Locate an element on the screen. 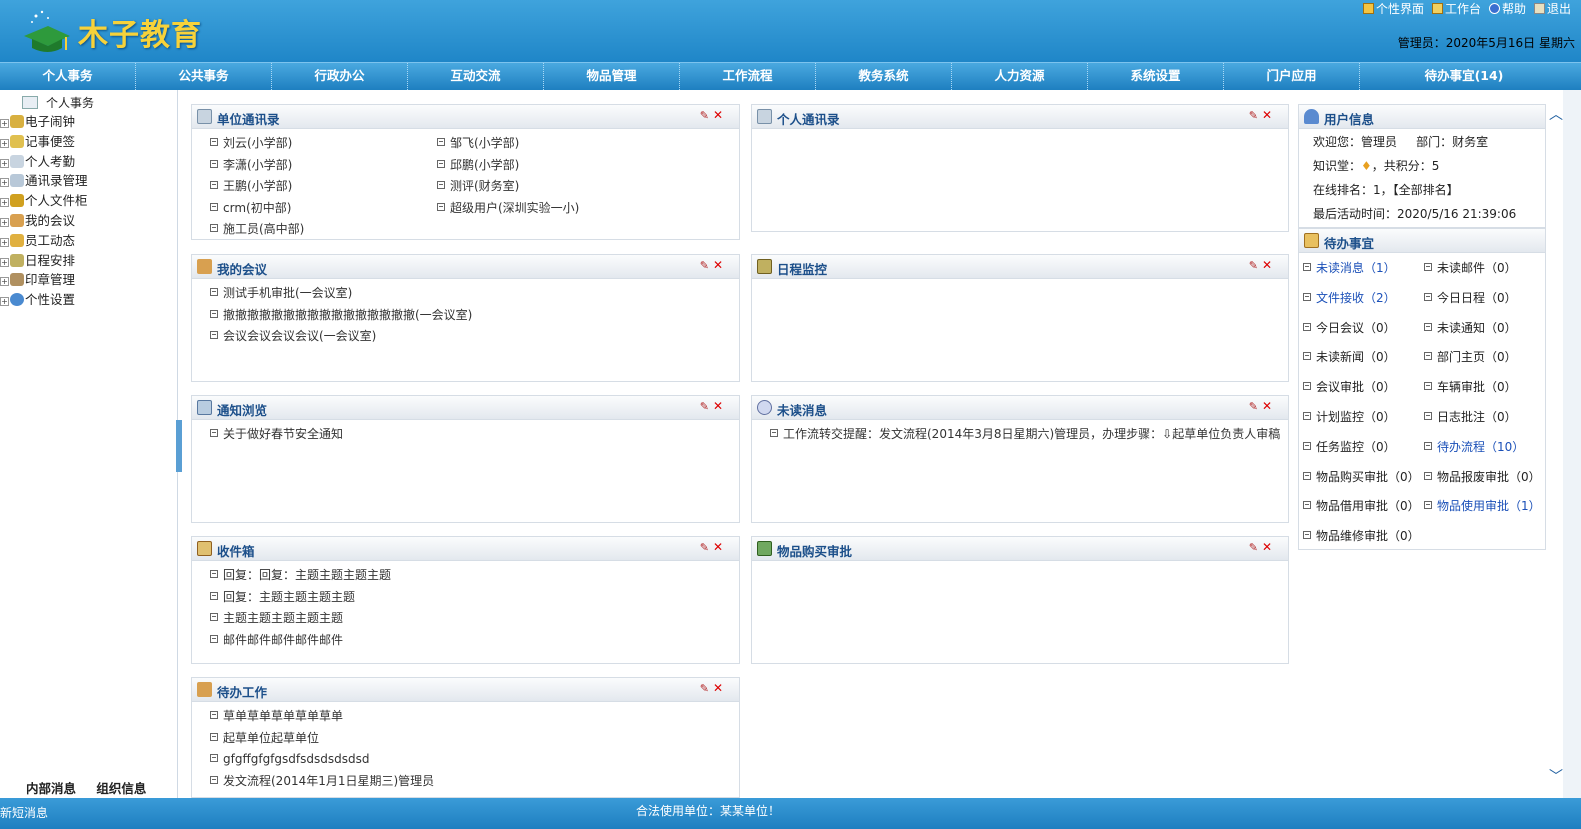  nav-hr: 人力资源 is located at coordinates (1020, 76).